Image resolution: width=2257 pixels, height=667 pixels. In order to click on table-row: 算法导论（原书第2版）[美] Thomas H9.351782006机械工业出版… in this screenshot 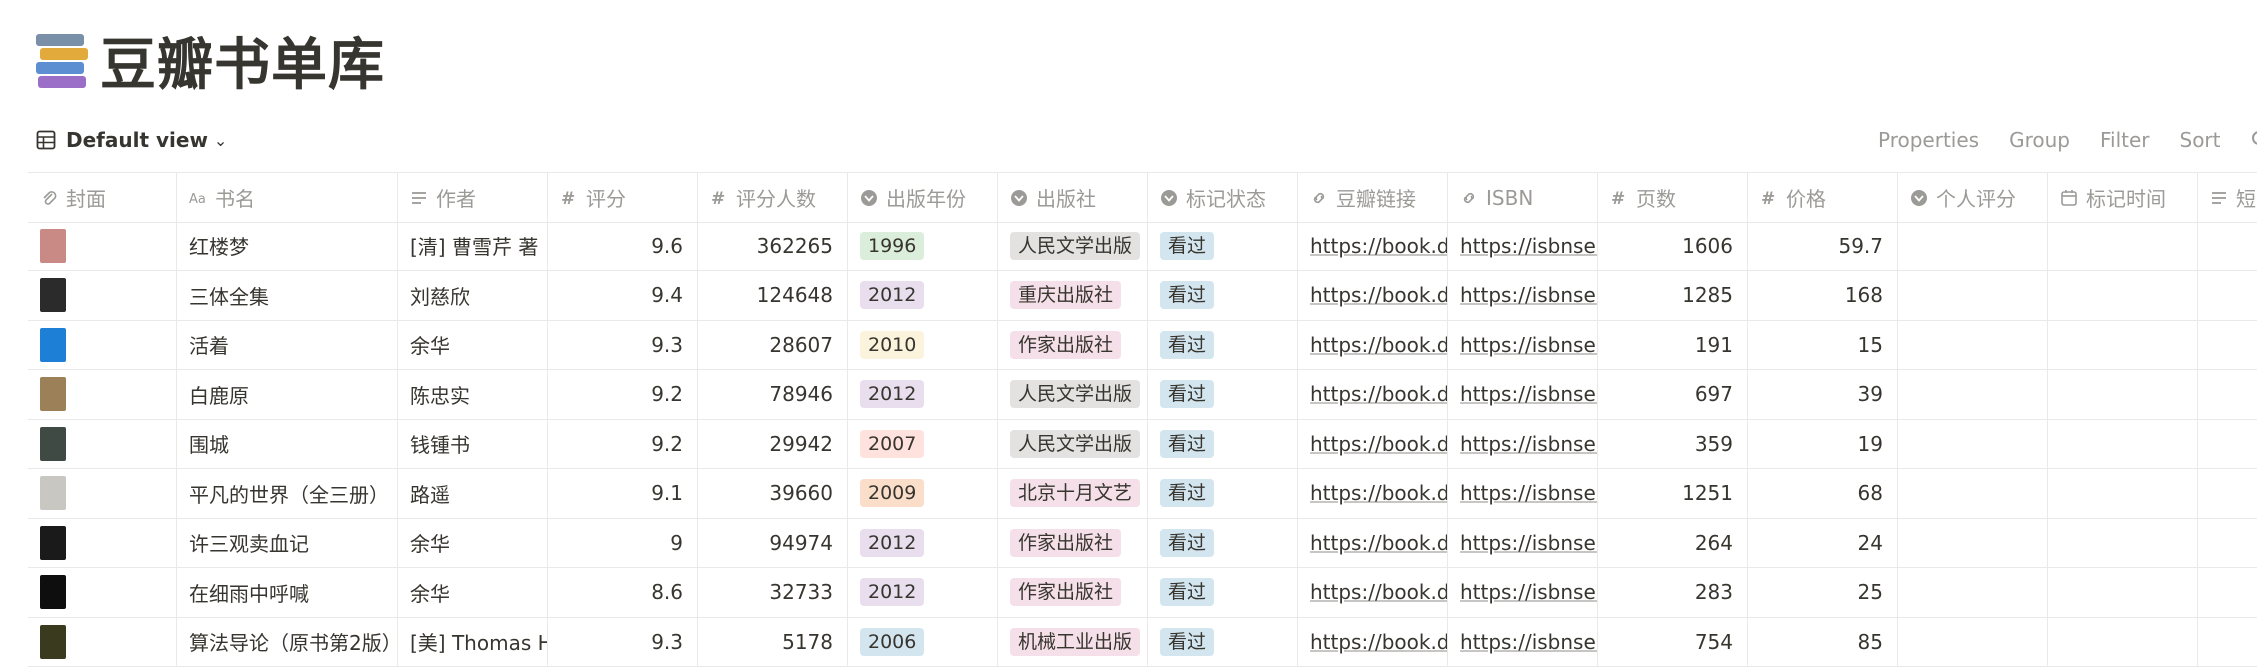, I will do `click(1142, 642)`.